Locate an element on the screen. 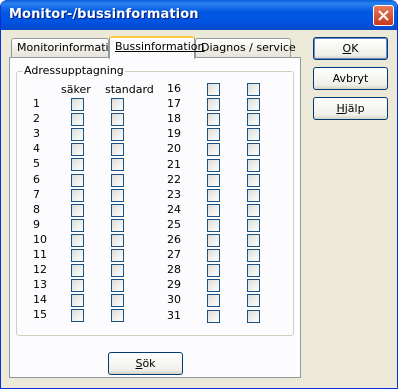 This screenshot has width=398, height=389. left-address-label: 11 is located at coordinates (40, 254).